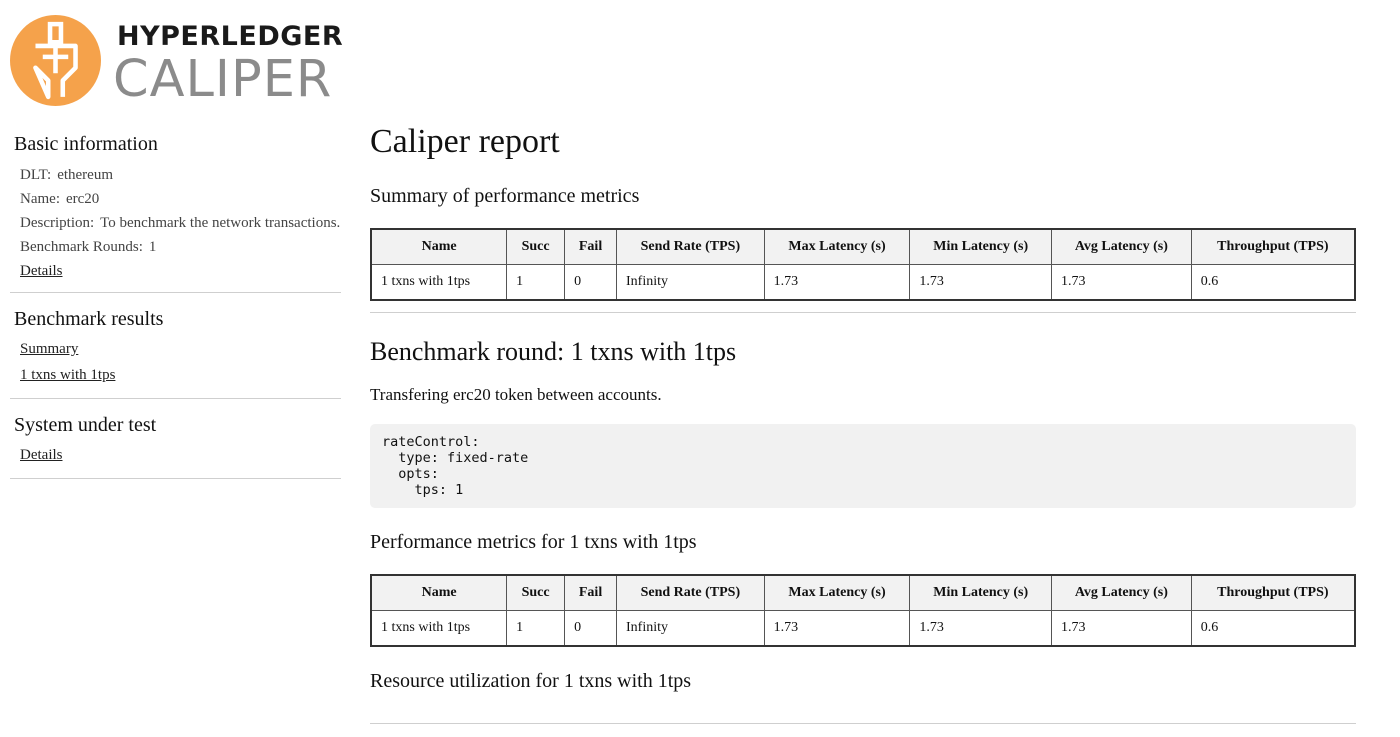 This screenshot has width=1400, height=737. I want to click on rounds-label: Benchmark Rounds:, so click(81, 247).